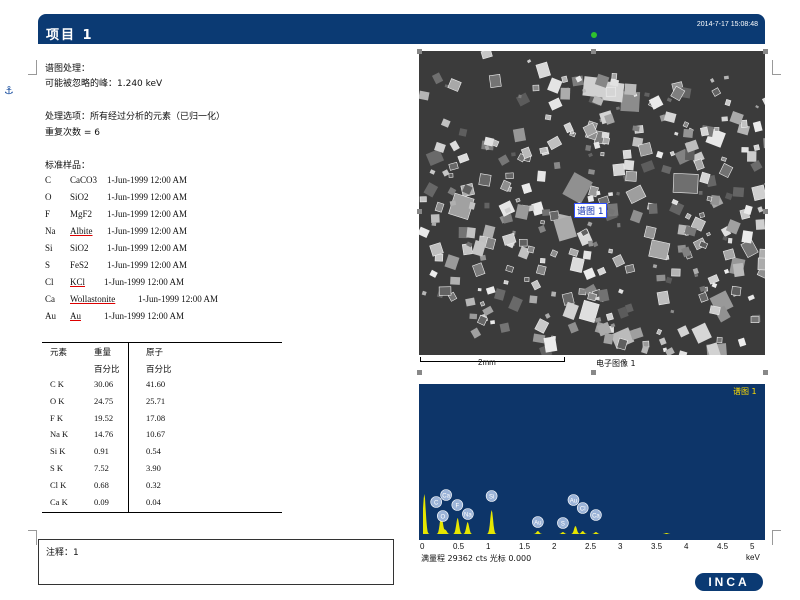  I want to click on standard-std: FeS2, so click(79, 265).